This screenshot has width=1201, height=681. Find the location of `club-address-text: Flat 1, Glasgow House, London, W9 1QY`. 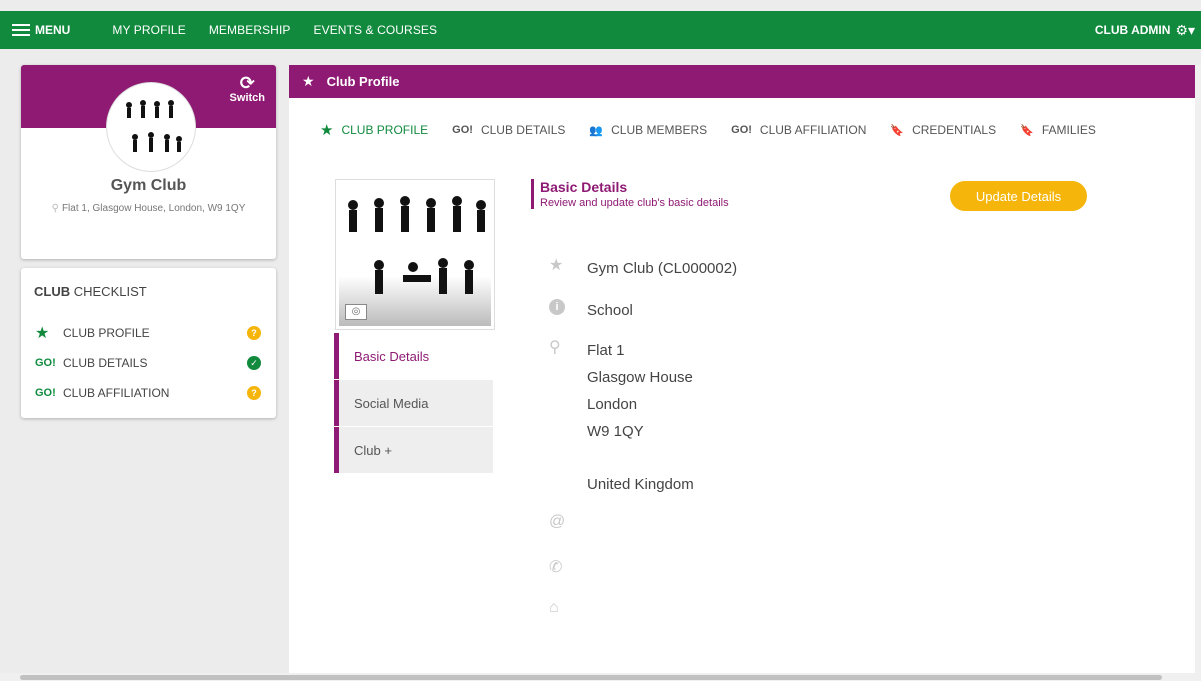

club-address-text: Flat 1, Glasgow House, London, W9 1QY is located at coordinates (153, 208).